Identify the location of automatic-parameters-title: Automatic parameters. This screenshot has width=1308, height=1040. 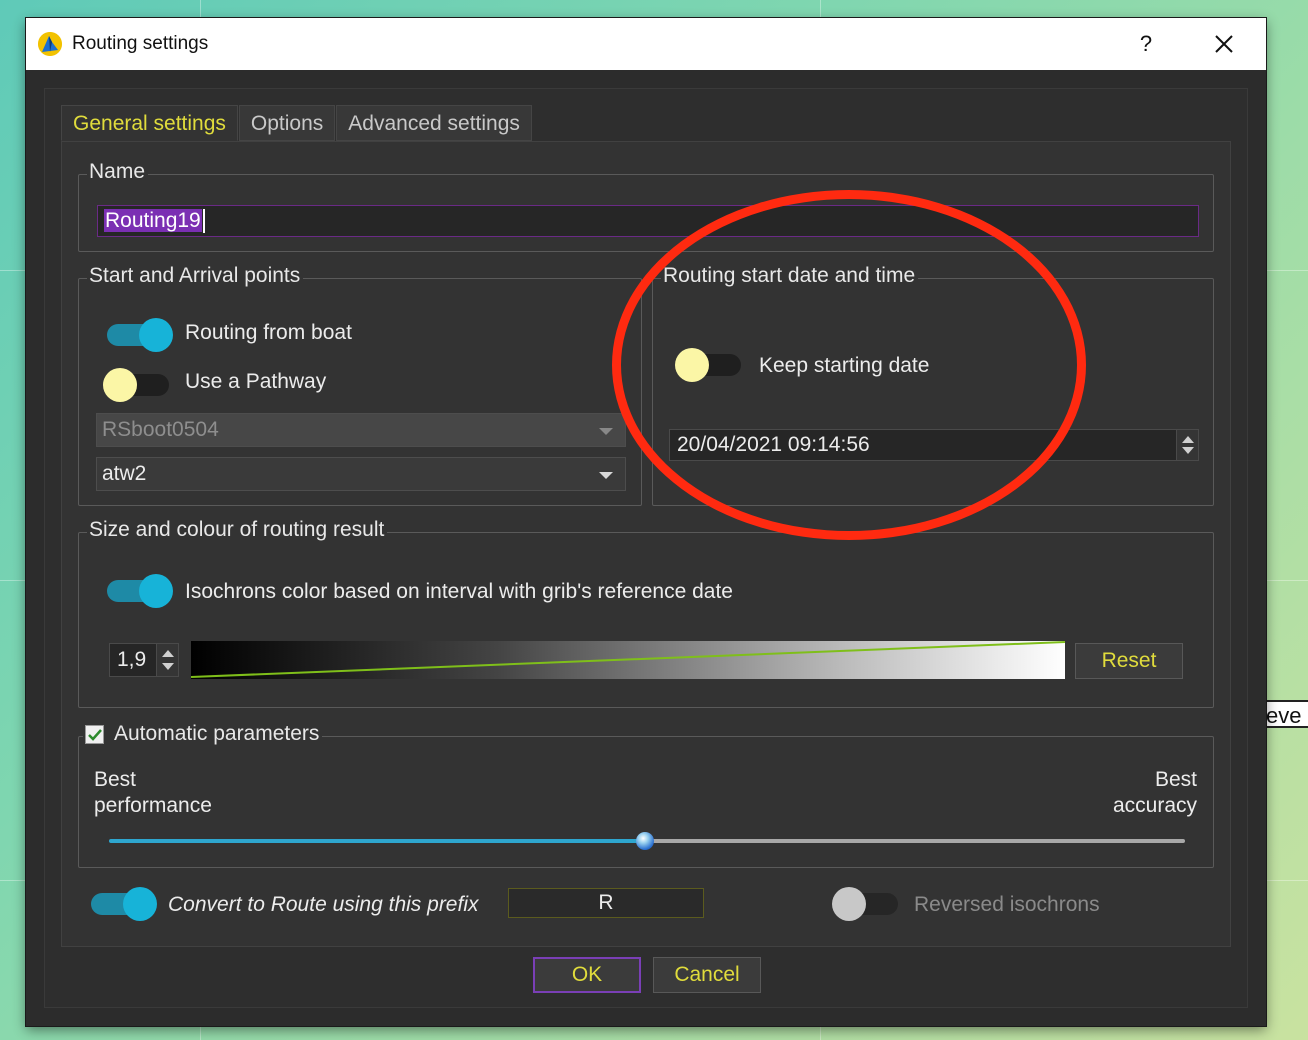
(203, 734).